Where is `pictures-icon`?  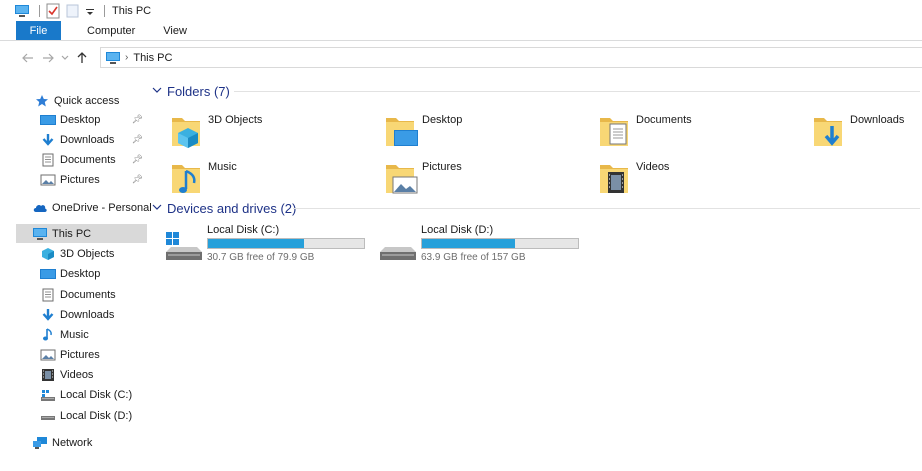
pictures-icon is located at coordinates (48, 180).